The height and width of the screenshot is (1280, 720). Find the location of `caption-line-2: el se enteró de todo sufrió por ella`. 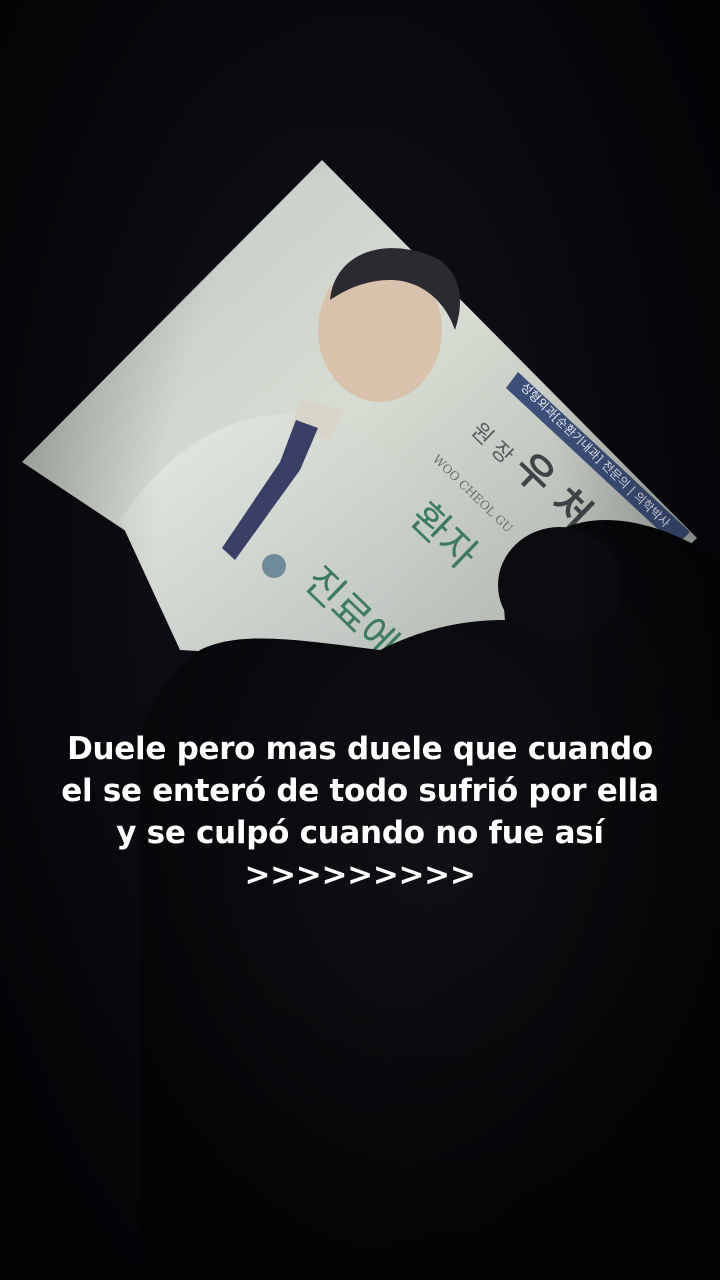

caption-line-2: el se enteró de todo sufrió por ella is located at coordinates (360, 791).